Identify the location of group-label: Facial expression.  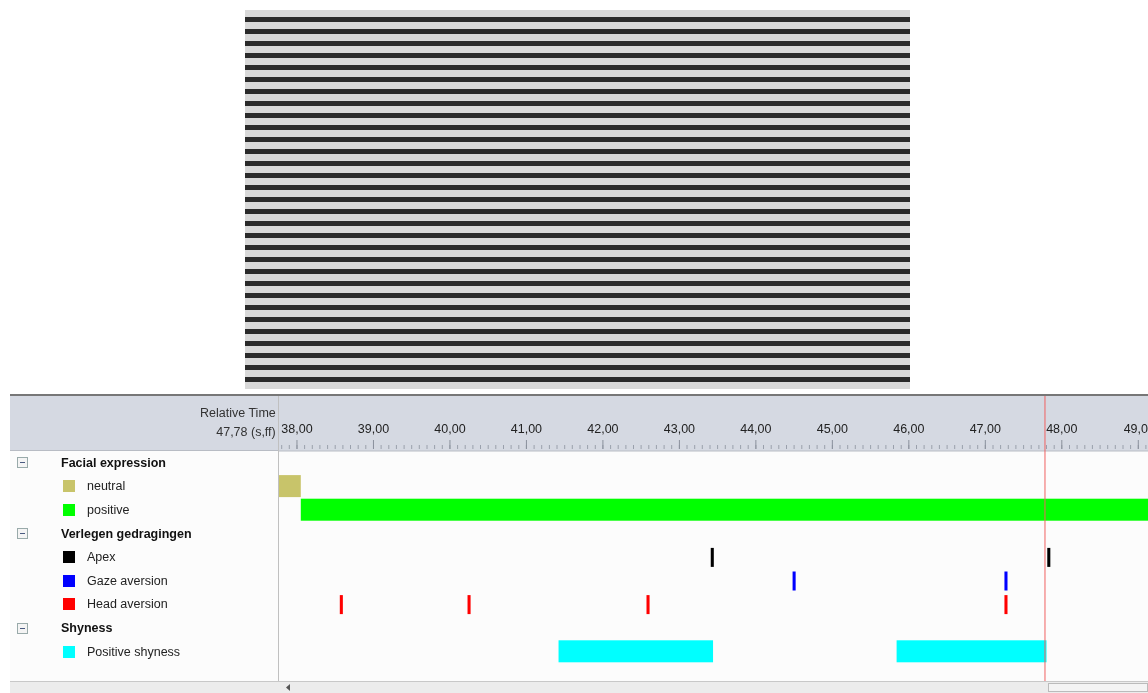
(113, 462).